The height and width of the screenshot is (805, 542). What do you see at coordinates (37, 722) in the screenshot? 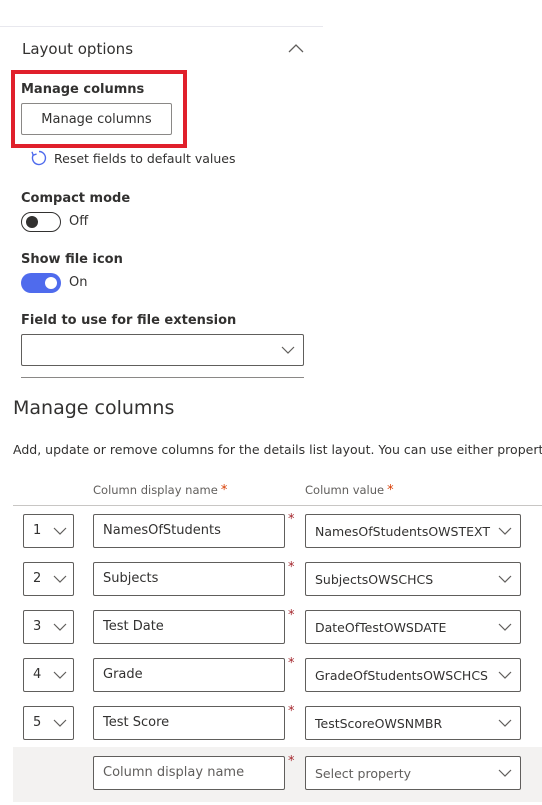
I see `row-order-value: 5` at bounding box center [37, 722].